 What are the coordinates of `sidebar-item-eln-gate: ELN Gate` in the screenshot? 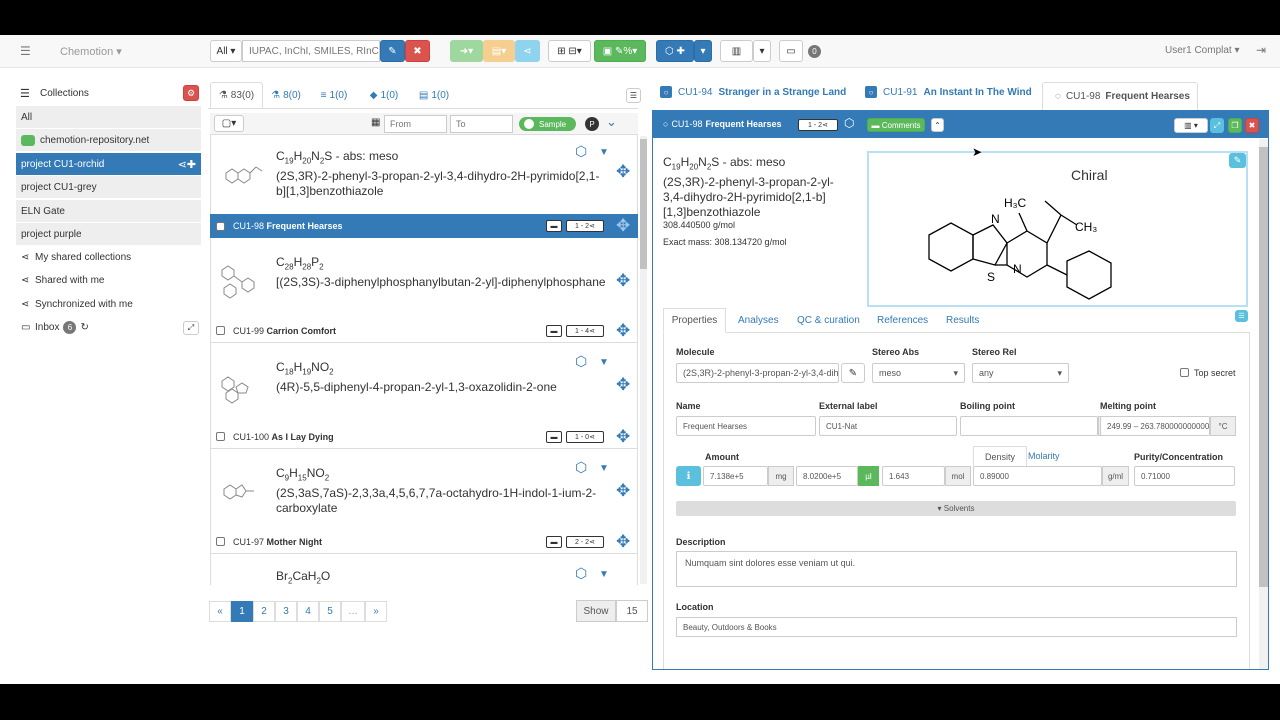 It's located at (108, 211).